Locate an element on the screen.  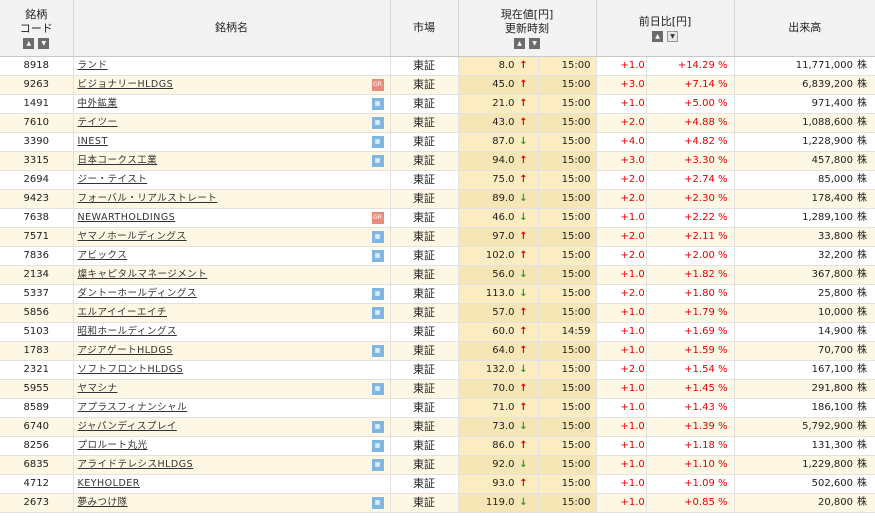
change-percent: +5.00 % is located at coordinates (690, 104).